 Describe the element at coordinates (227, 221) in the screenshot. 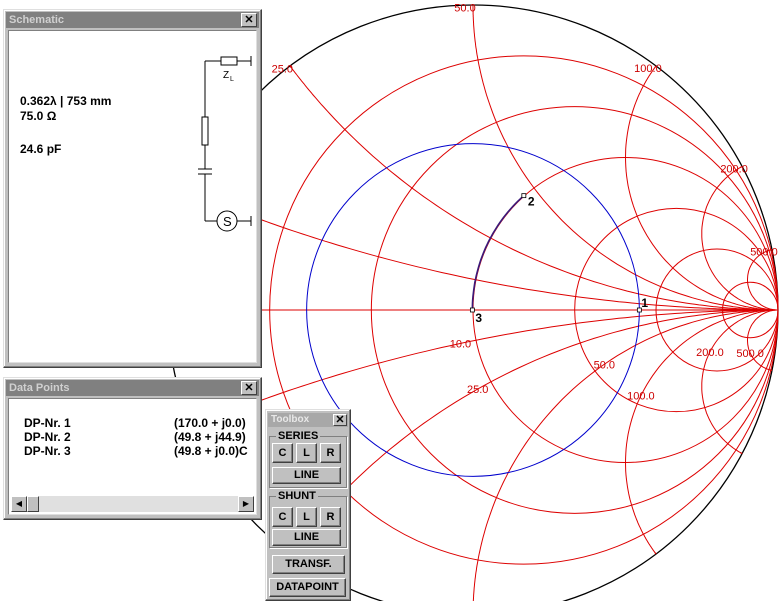

I see `svg-text: S` at that location.